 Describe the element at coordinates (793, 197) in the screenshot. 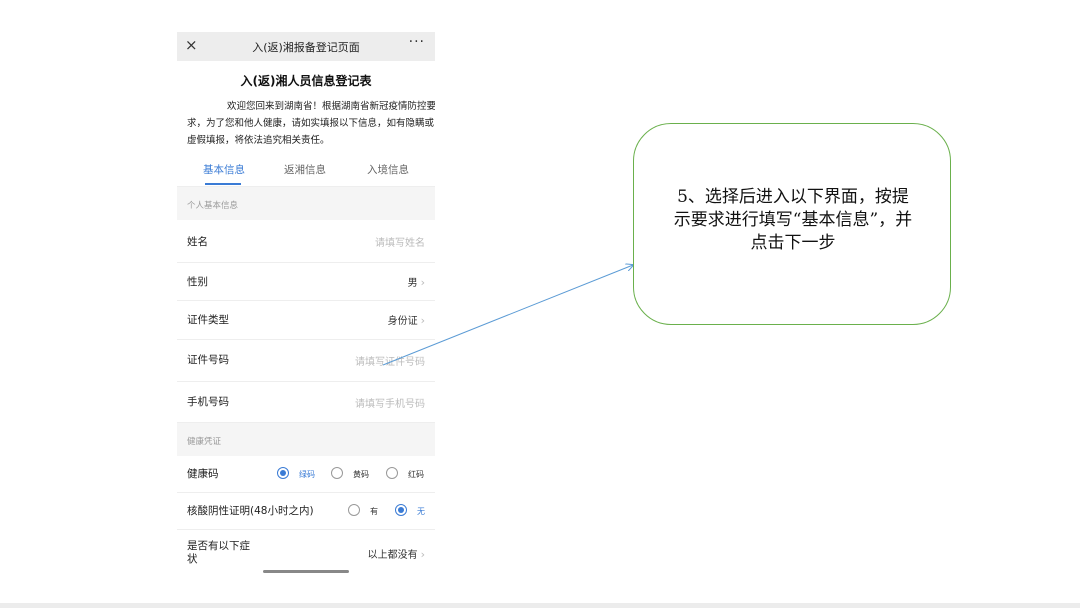

I see `callout-line-1: 5、选择后进入以下界面，按提` at that location.